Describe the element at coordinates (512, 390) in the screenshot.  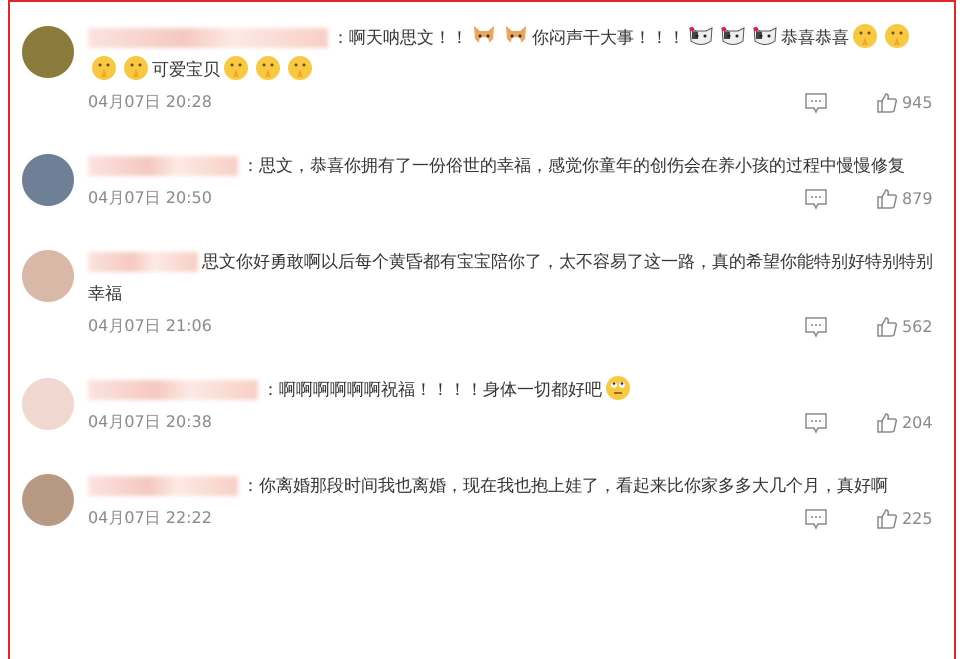
I see `comment-text: ：啊啊啊啊啊啊祝福！！！！身体一切都好吧` at that location.